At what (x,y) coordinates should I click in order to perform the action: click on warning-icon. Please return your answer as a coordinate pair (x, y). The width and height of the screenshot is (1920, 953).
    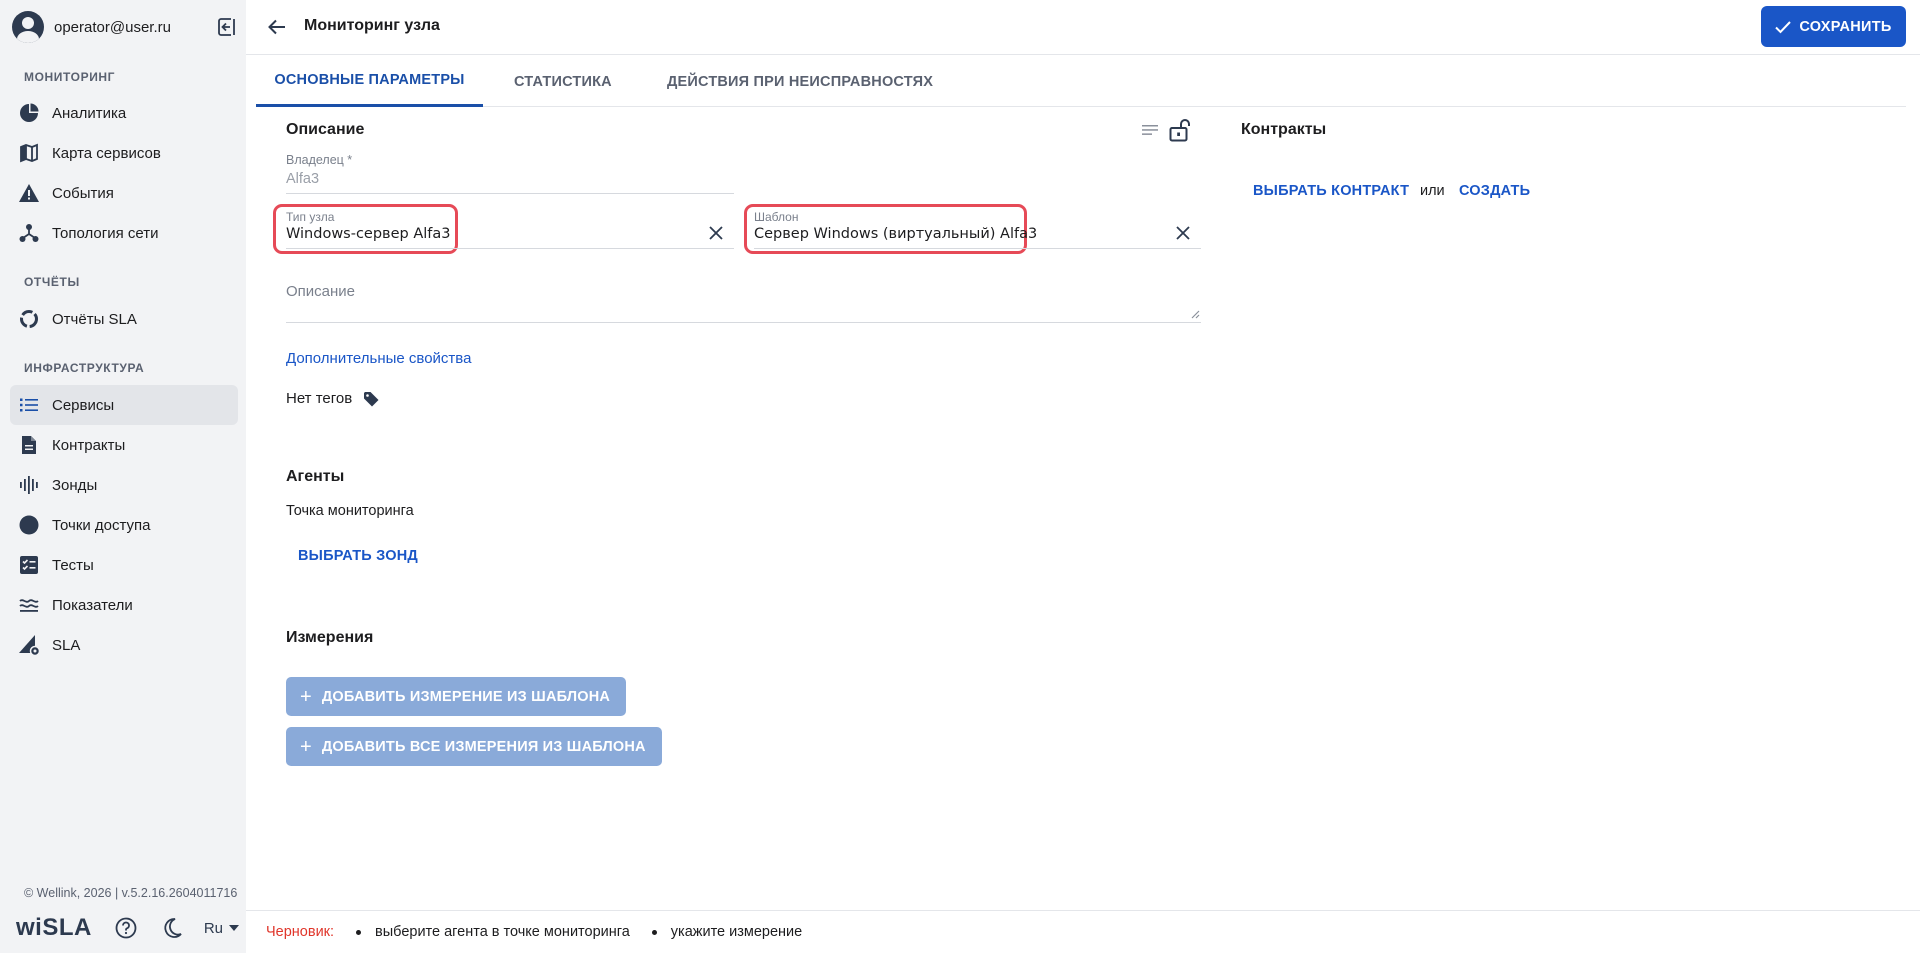
    Looking at the image, I should click on (29, 193).